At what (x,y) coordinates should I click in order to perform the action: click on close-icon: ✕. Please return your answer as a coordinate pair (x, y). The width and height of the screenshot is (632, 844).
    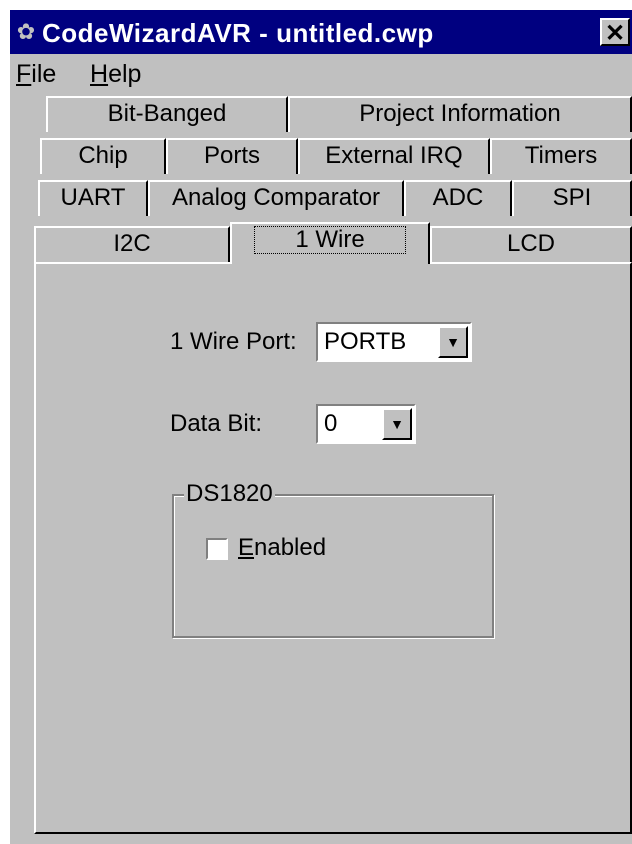
    Looking at the image, I should click on (615, 33).